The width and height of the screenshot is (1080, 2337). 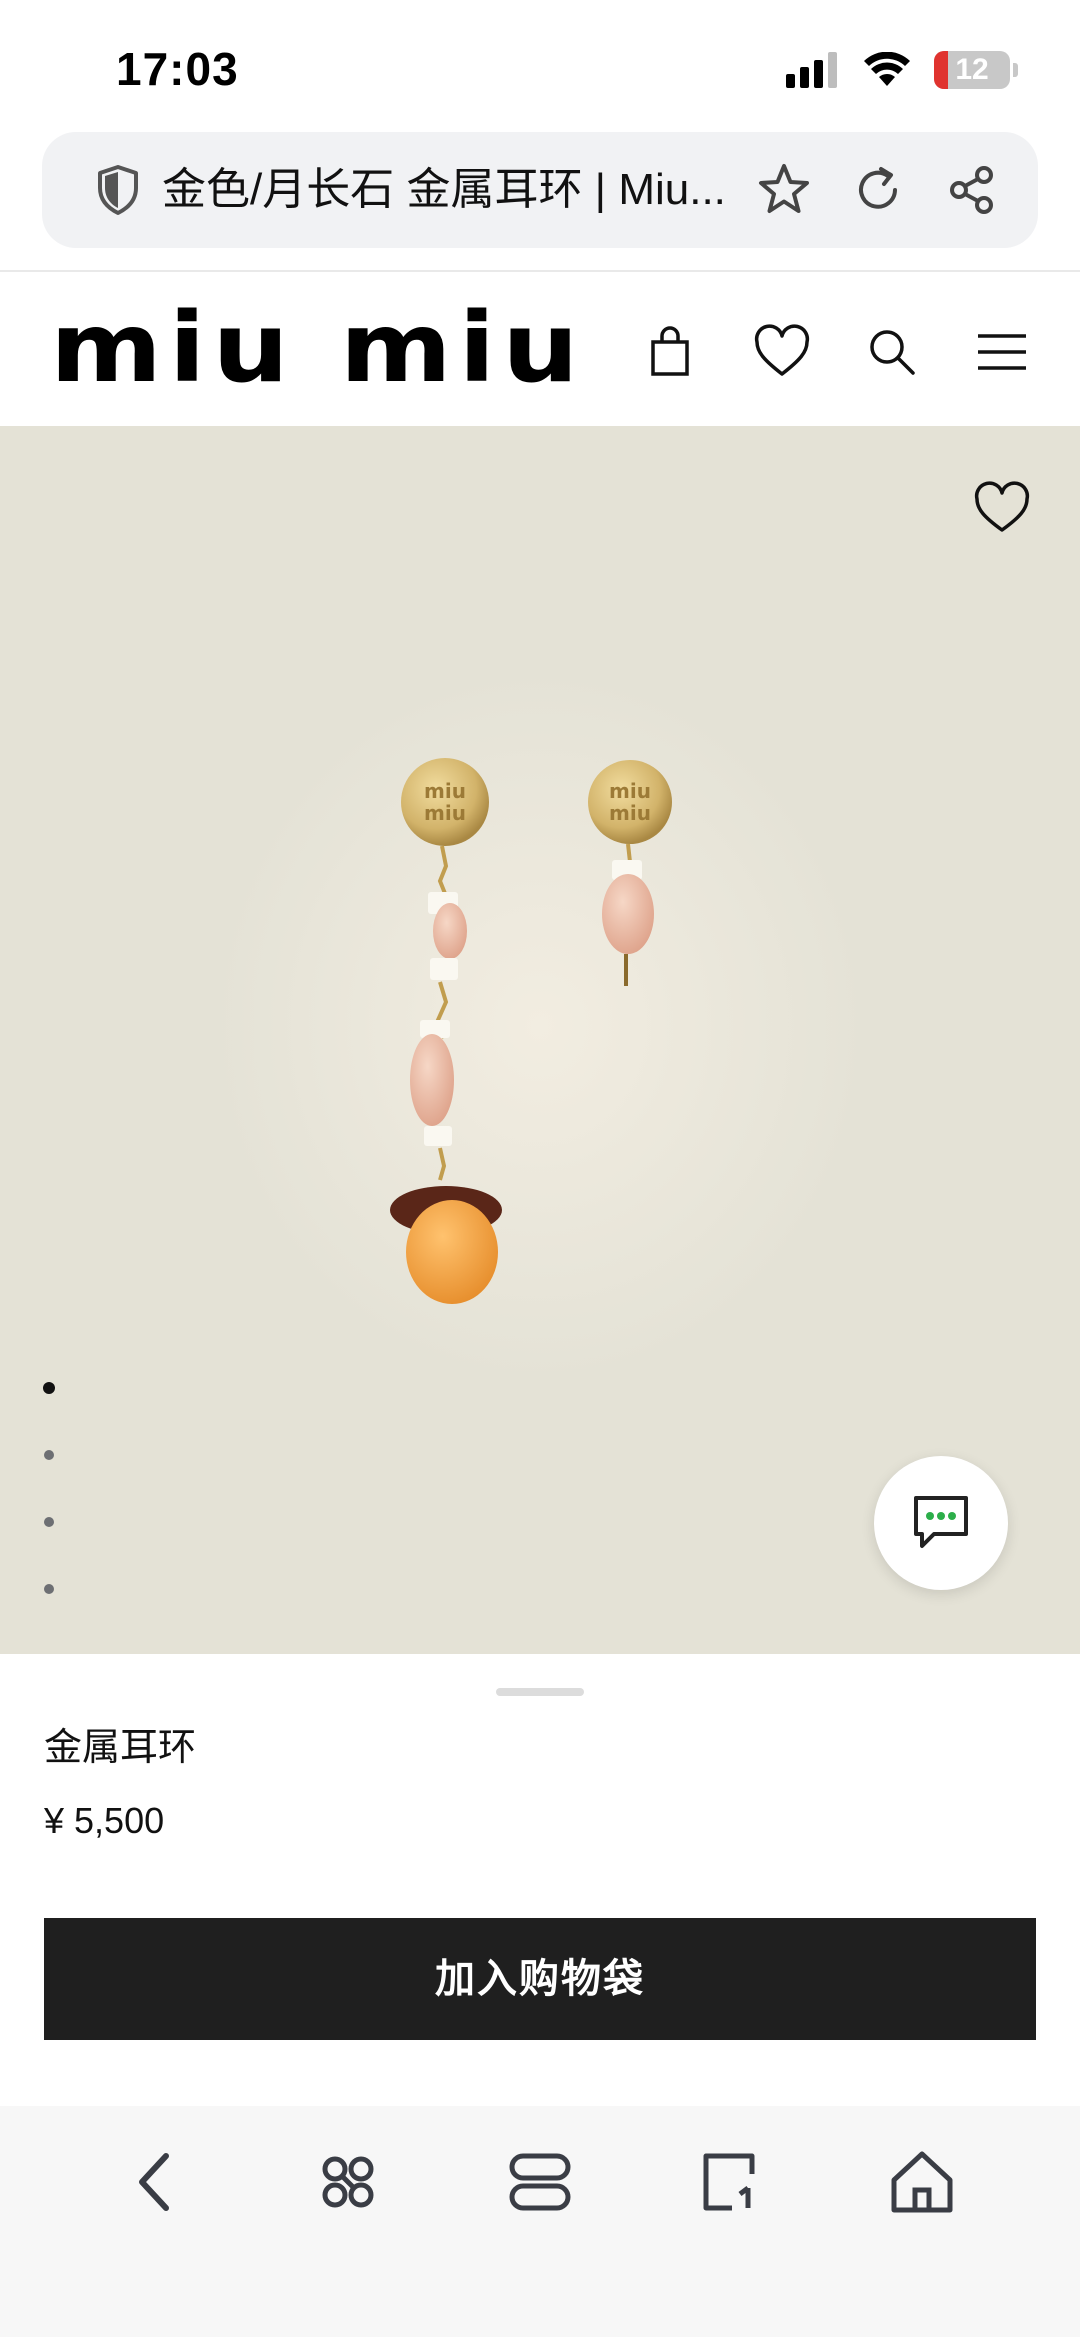 What do you see at coordinates (878, 190) in the screenshot?
I see `reload-icon` at bounding box center [878, 190].